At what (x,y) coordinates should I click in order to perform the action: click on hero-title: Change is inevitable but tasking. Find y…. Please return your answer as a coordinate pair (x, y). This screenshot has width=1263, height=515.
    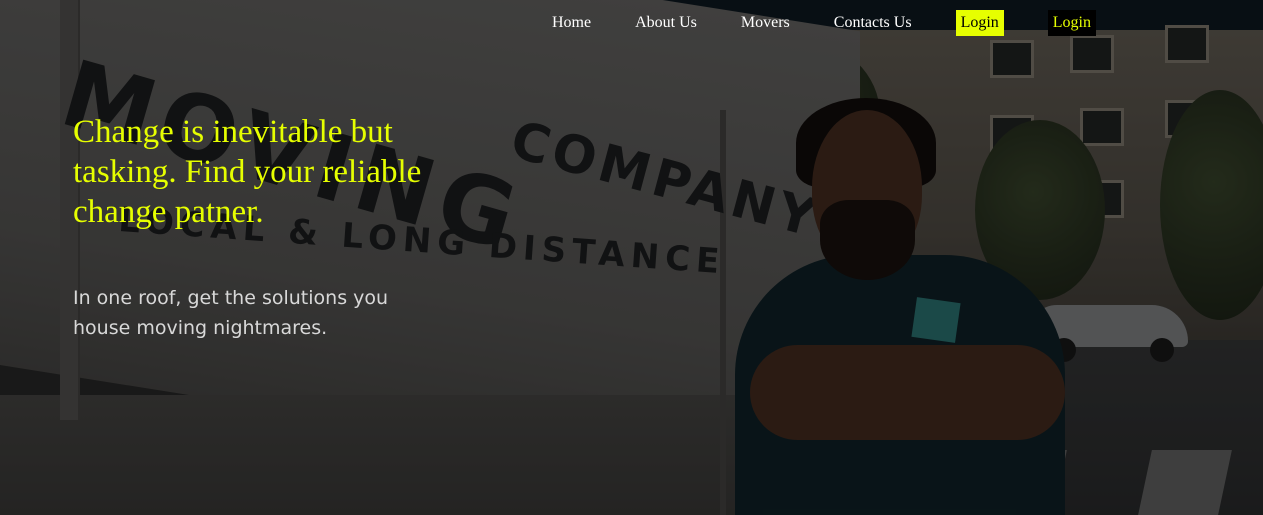
    Looking at the image, I should click on (247, 172).